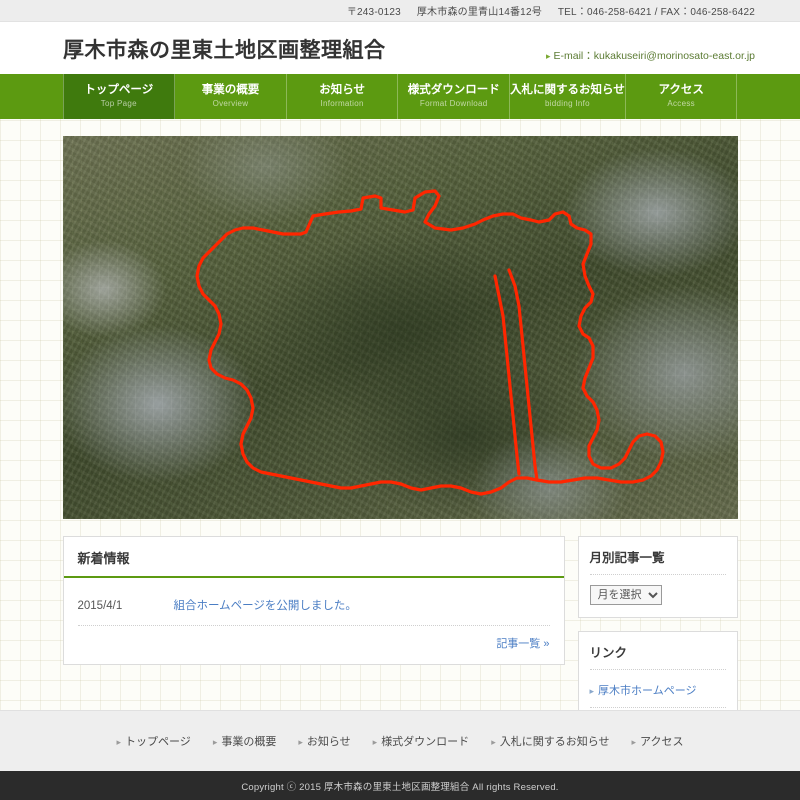  I want to click on nav-item-overview: 事業の概要 Overview, so click(231, 96).